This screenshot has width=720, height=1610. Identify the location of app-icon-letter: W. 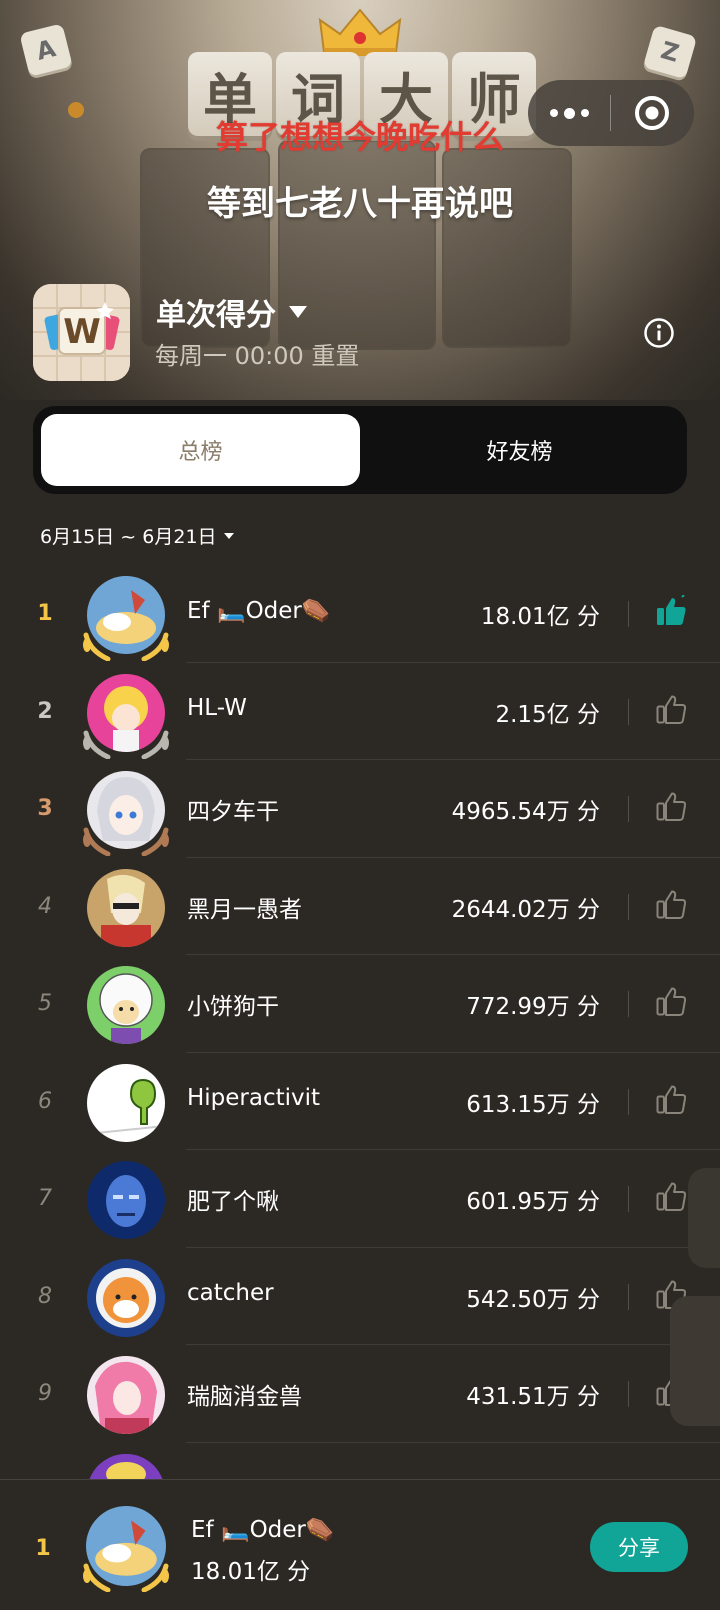
(82, 332).